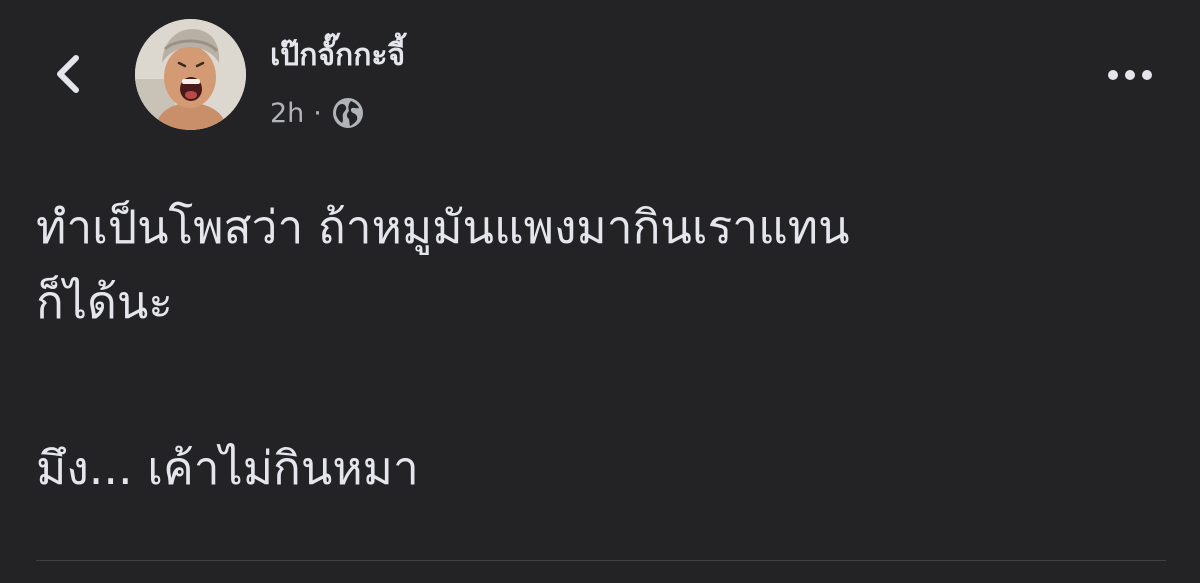  I want to click on globe-icon, so click(348, 113).